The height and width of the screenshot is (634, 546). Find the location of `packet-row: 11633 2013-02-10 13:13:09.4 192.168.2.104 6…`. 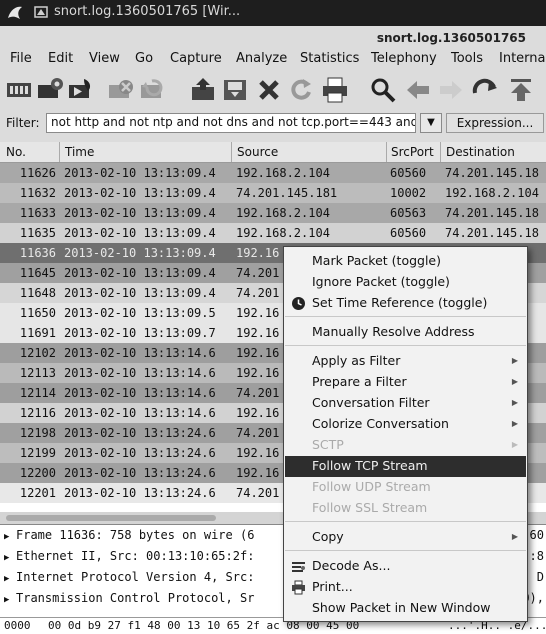

packet-row: 11633 2013-02-10 13:13:09.4 192.168.2.104 6… is located at coordinates (273, 213).